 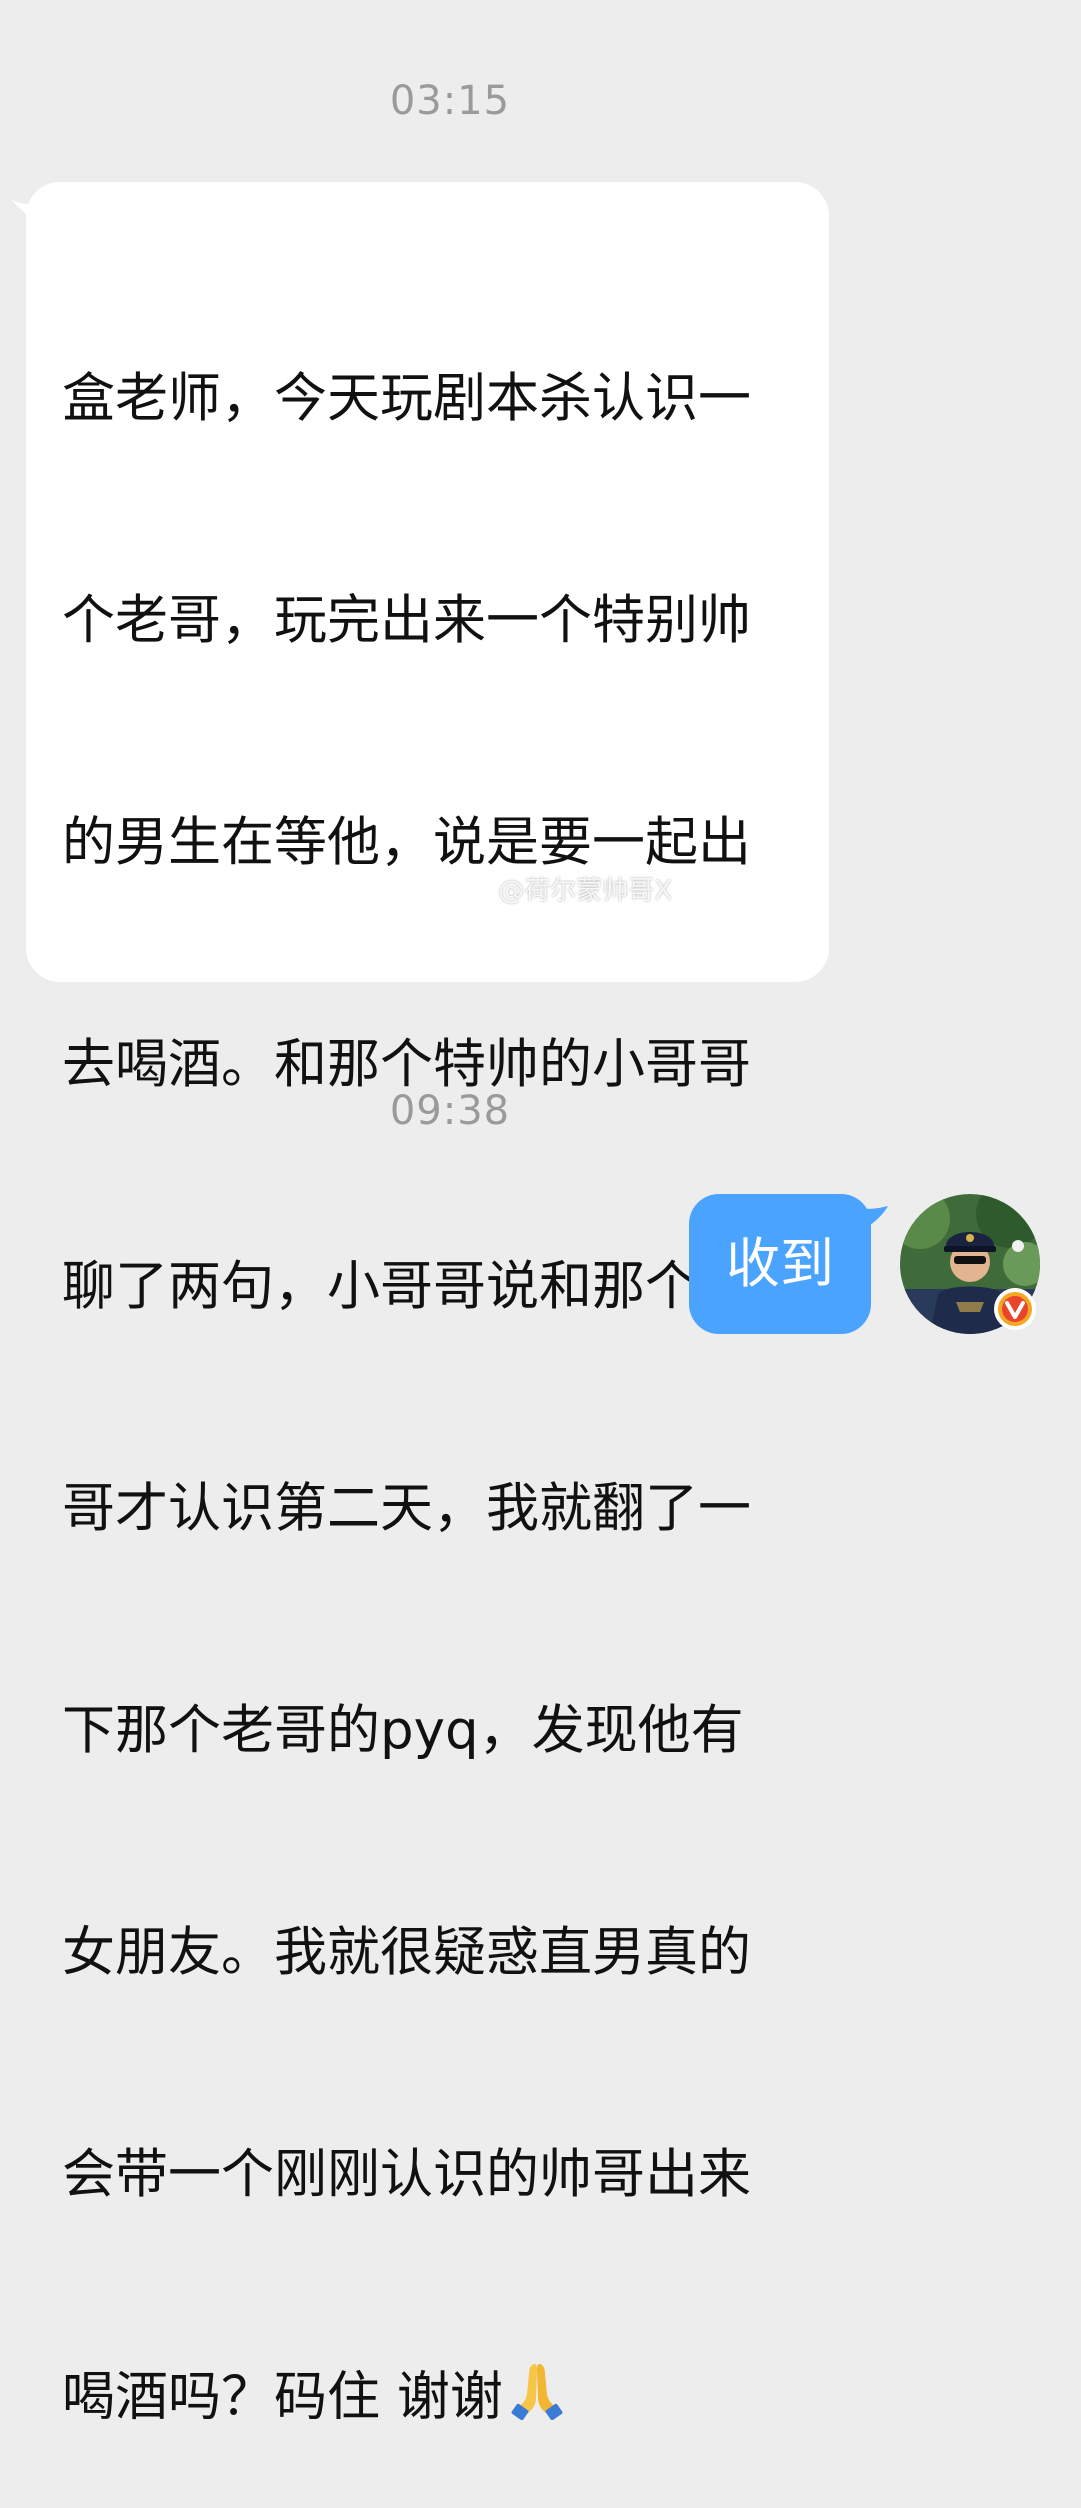 What do you see at coordinates (406, 1952) in the screenshot?
I see `message-line: 女朋友。我就很疑惑直男真的` at bounding box center [406, 1952].